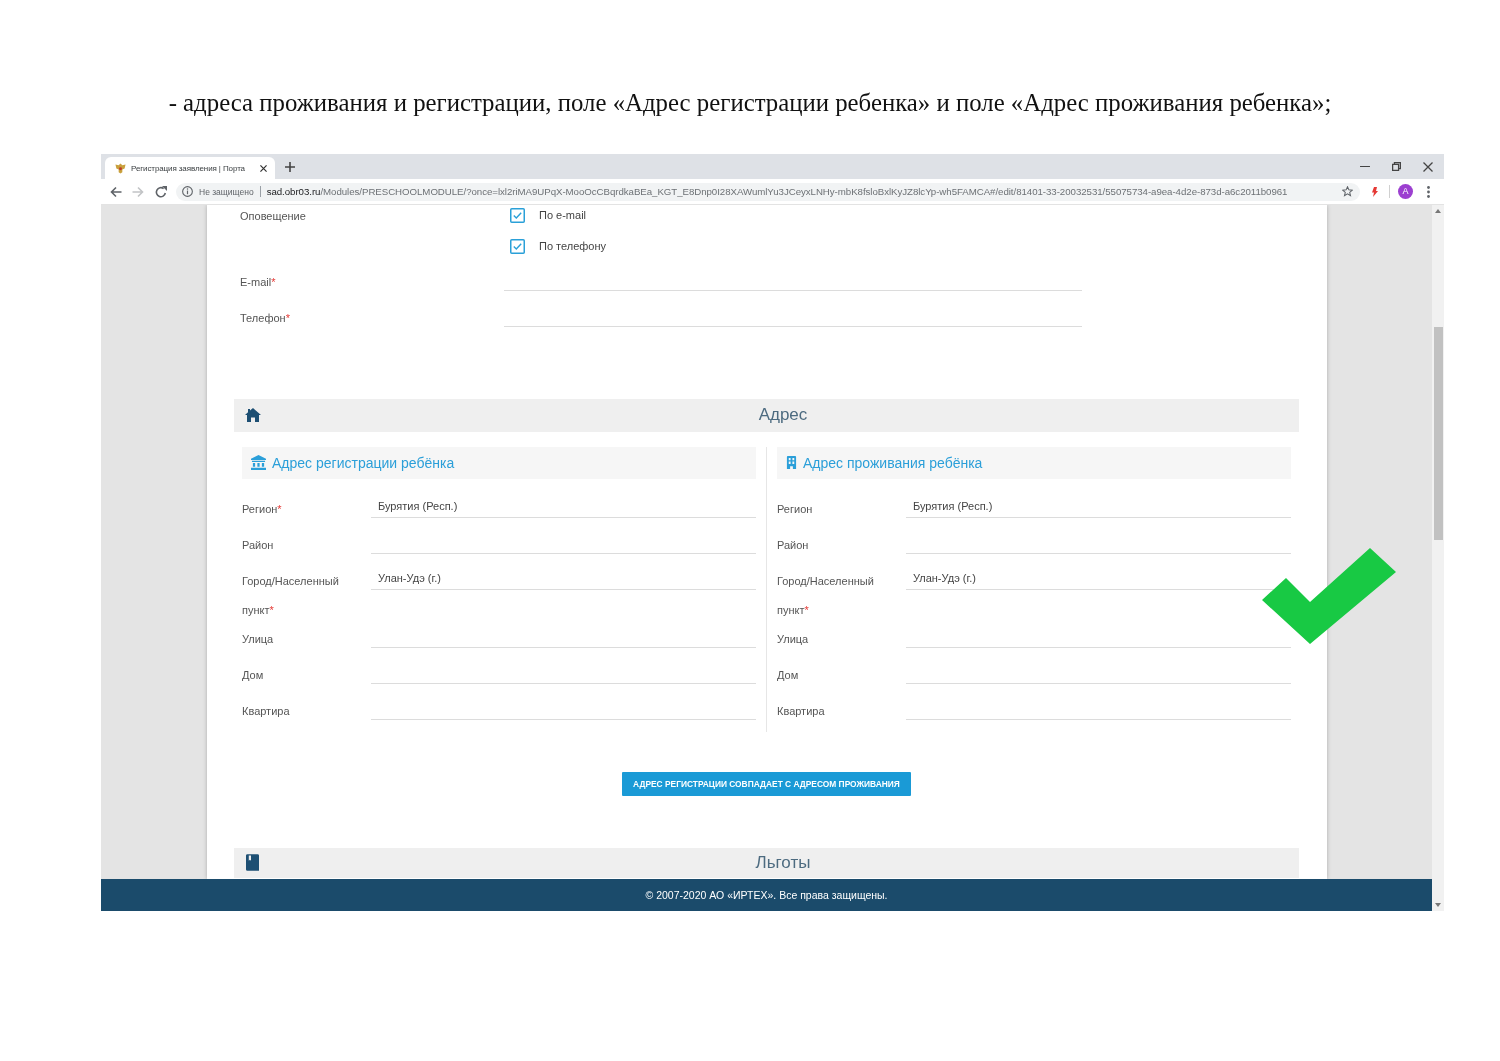 Image resolution: width=1500 pixels, height=1061 pixels. I want to click on address-bar, so click(768, 191).